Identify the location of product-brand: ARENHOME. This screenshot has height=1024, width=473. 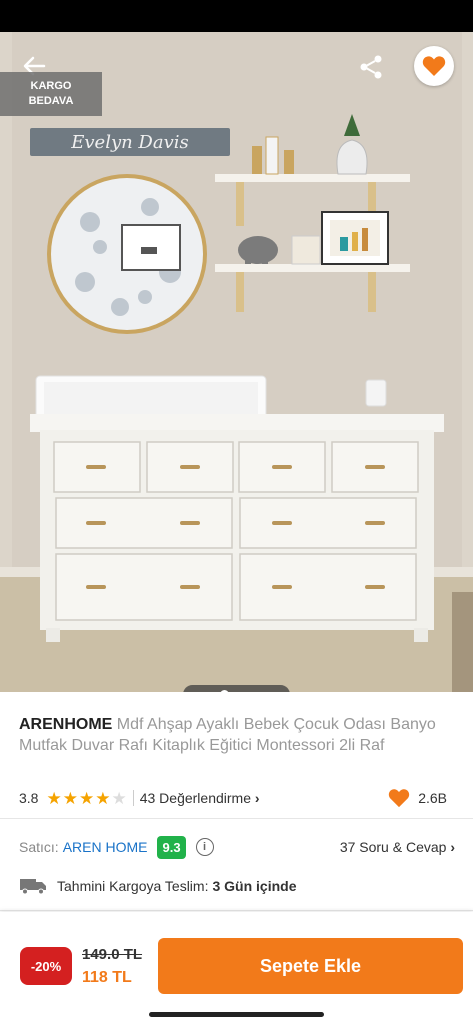
(65, 724).